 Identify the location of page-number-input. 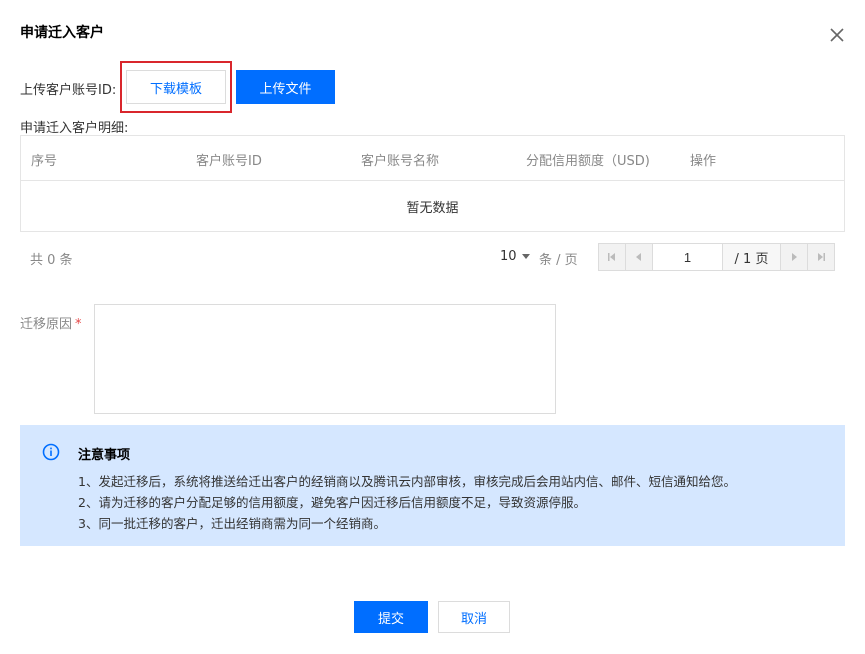
(688, 257).